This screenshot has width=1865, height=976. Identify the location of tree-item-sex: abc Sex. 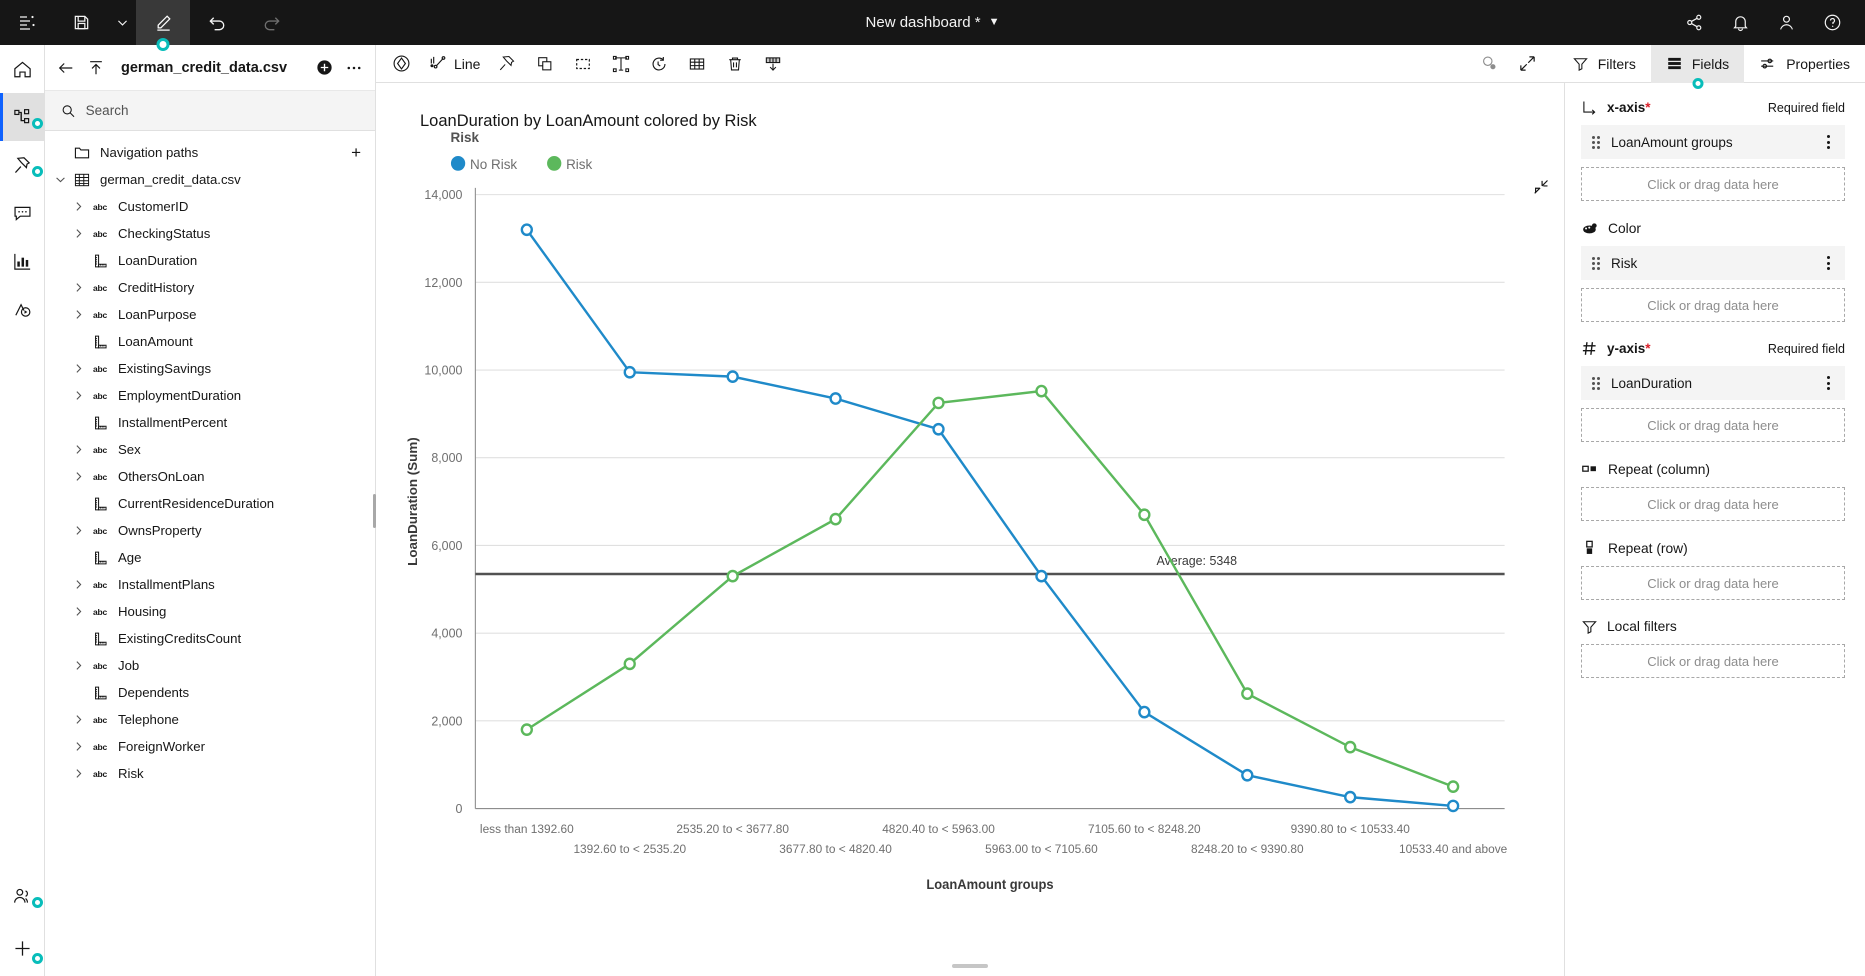
(210, 449).